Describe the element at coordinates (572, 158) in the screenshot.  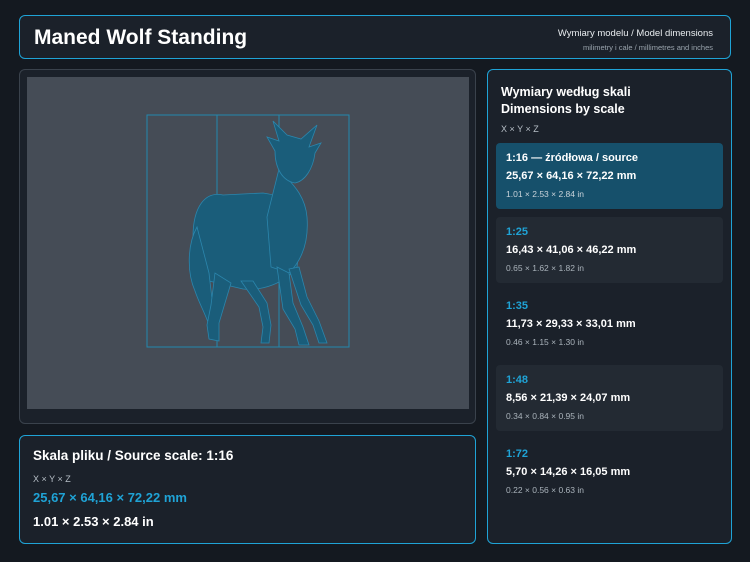
I see `scale-label: 1:16 — źródłowa / source` at that location.